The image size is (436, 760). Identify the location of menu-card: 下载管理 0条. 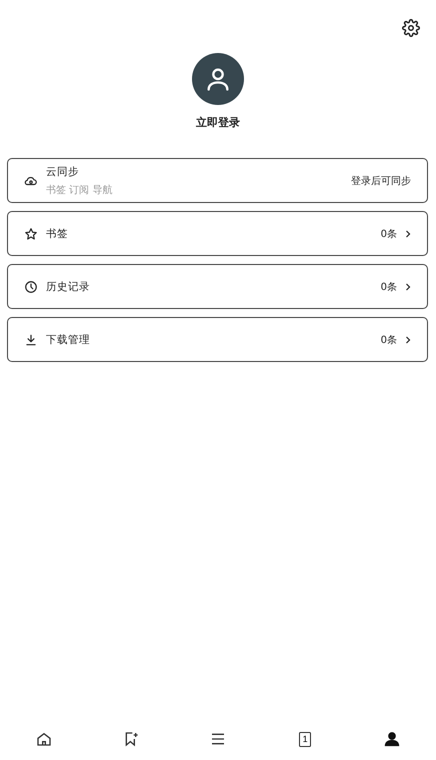
(217, 339).